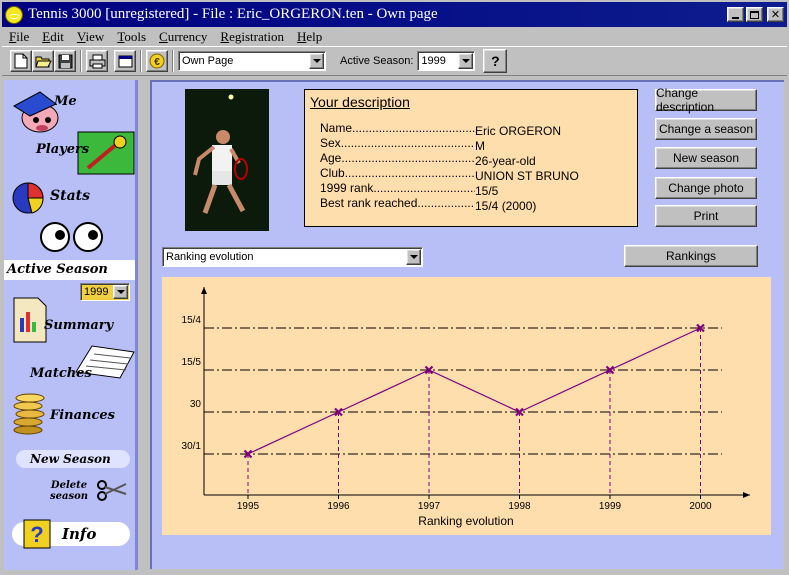 The image size is (789, 575). What do you see at coordinates (706, 100) in the screenshot?
I see `change-description-button: Change description` at bounding box center [706, 100].